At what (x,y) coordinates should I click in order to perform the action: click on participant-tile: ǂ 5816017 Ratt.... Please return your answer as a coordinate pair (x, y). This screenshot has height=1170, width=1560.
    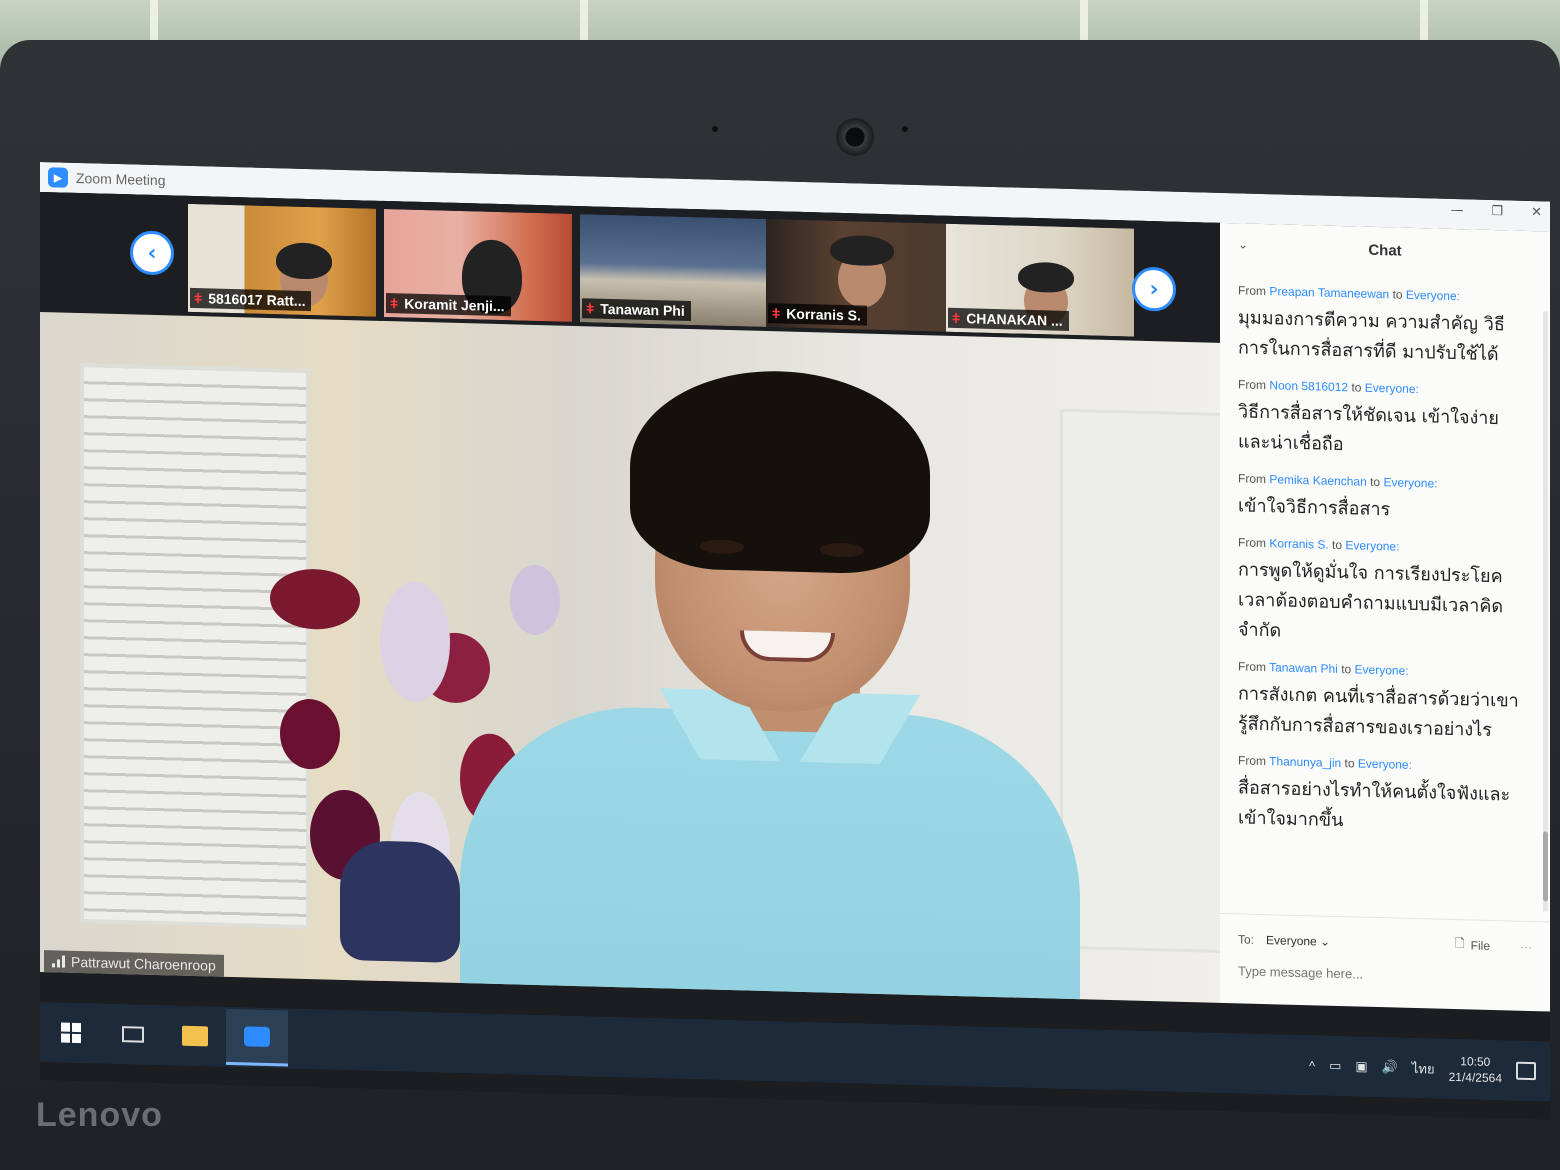
    Looking at the image, I should click on (282, 260).